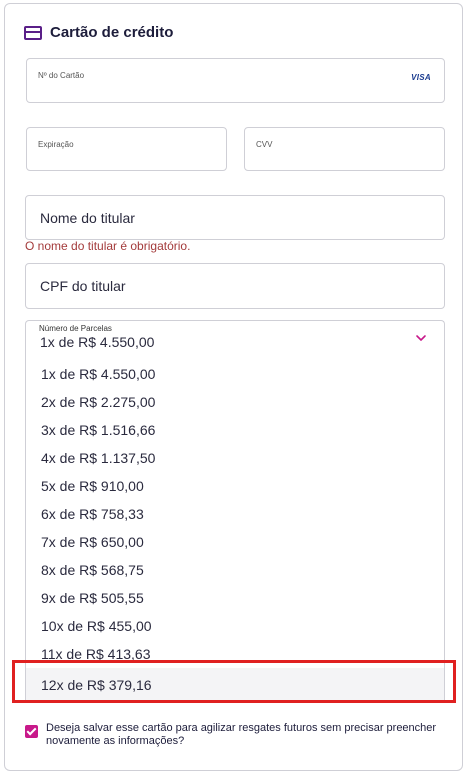 The image size is (468, 774). What do you see at coordinates (75, 328) in the screenshot?
I see `installments-label: Número de Parcelas` at bounding box center [75, 328].